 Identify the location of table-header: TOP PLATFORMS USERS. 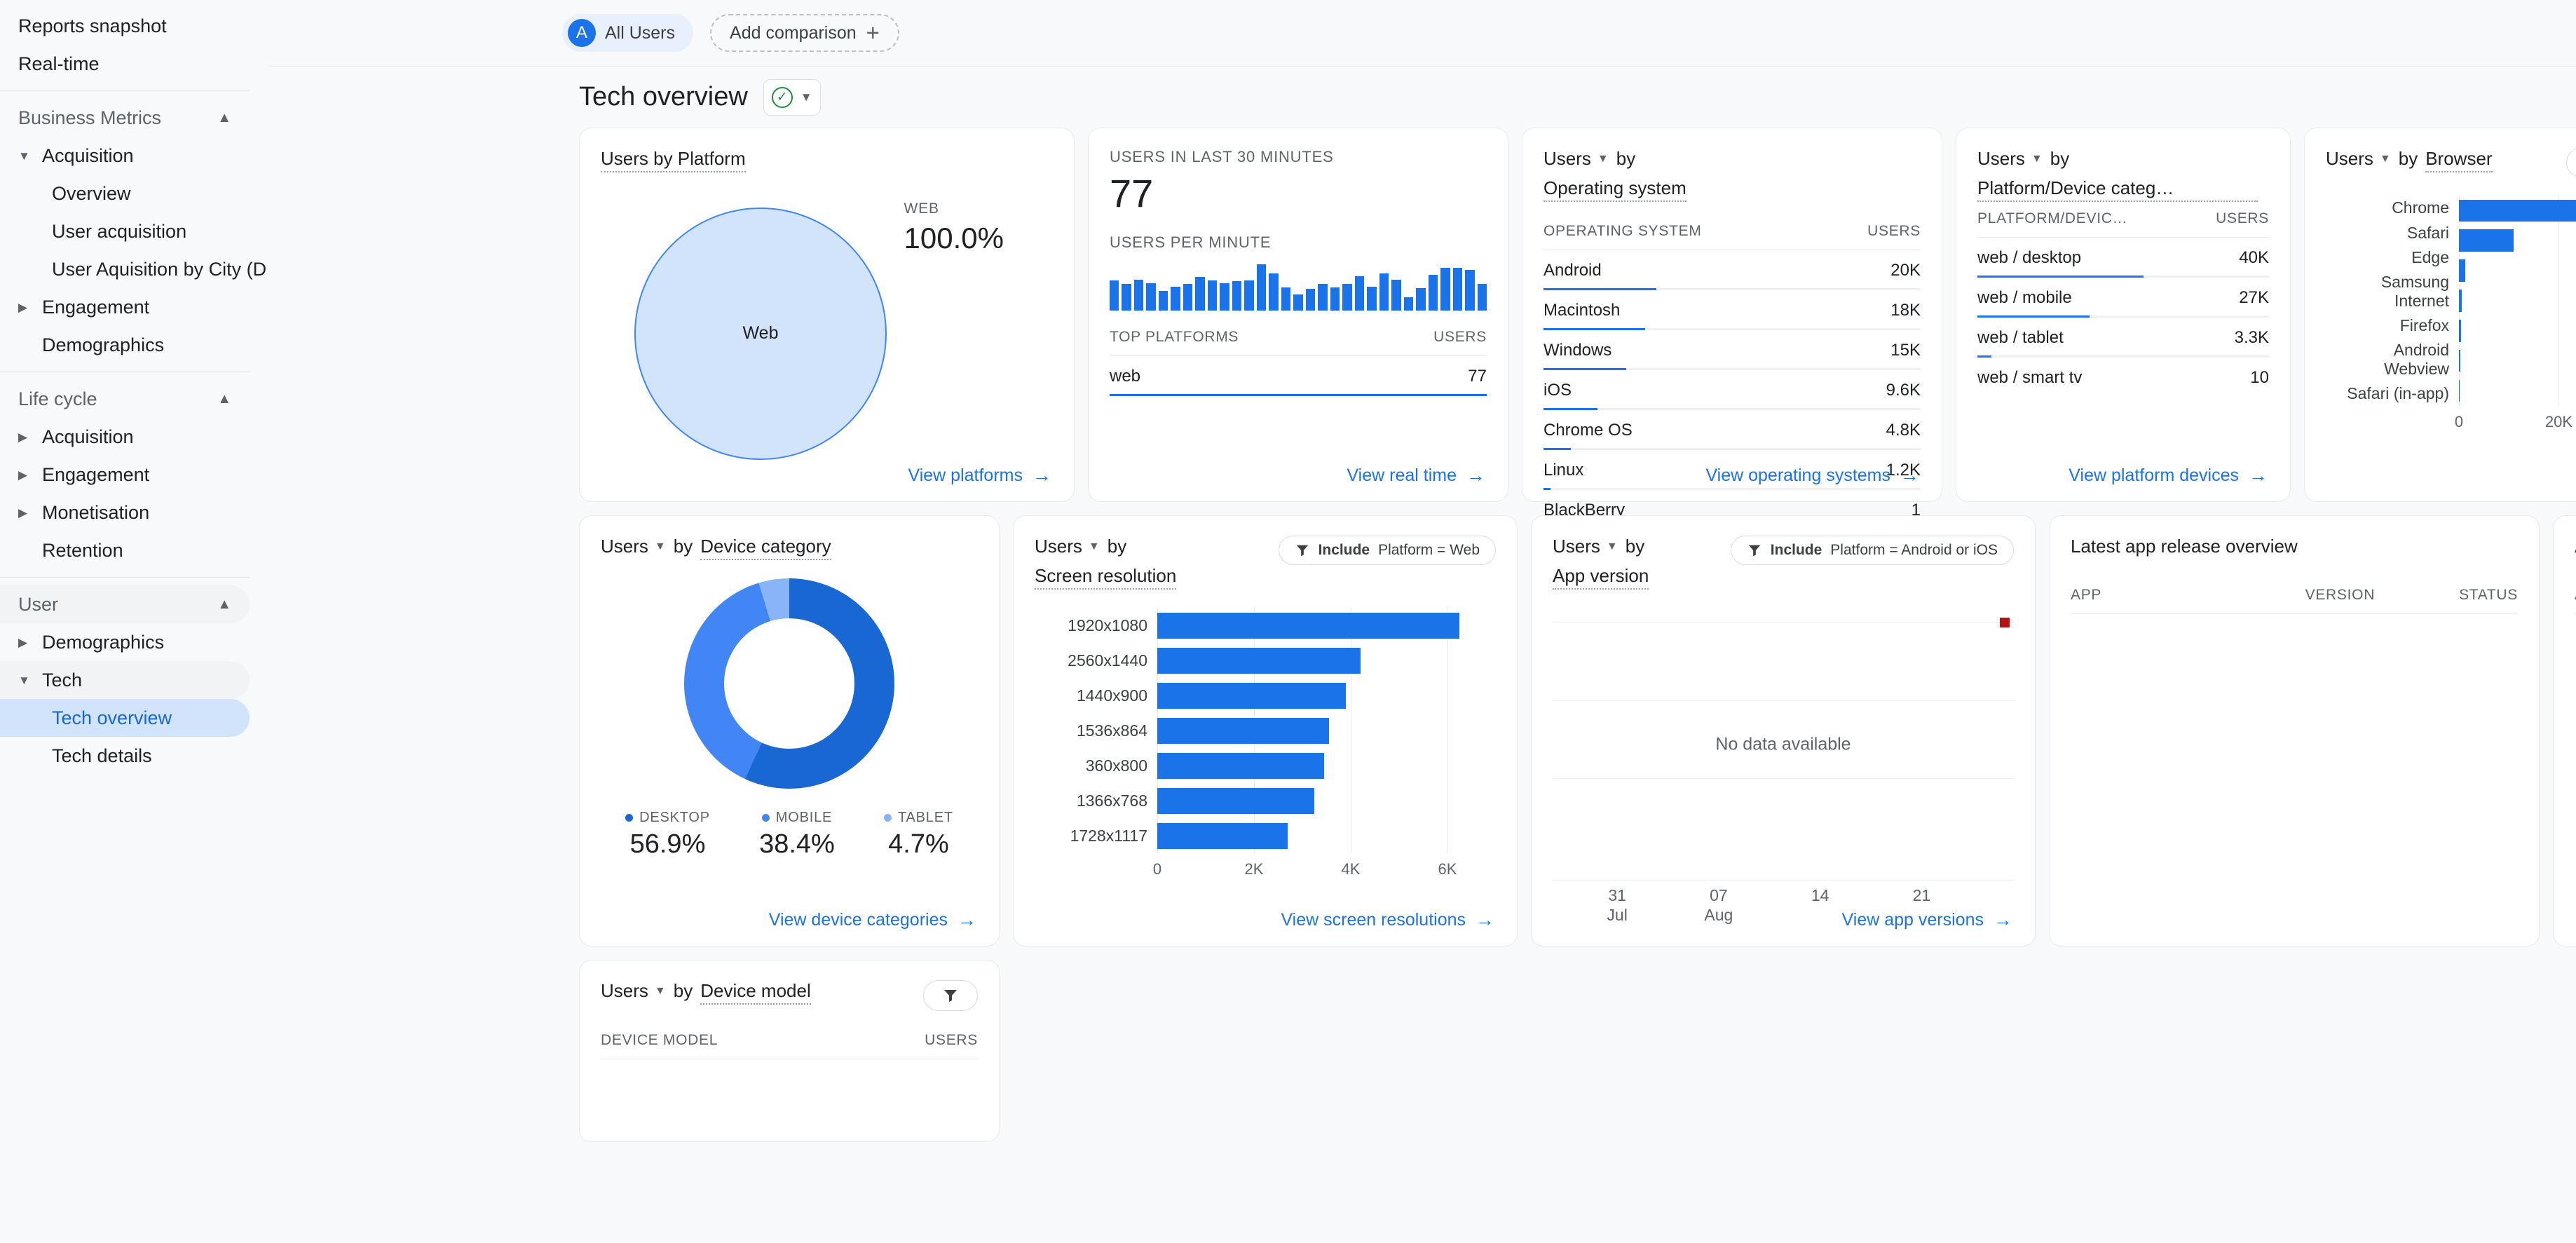
(1298, 343).